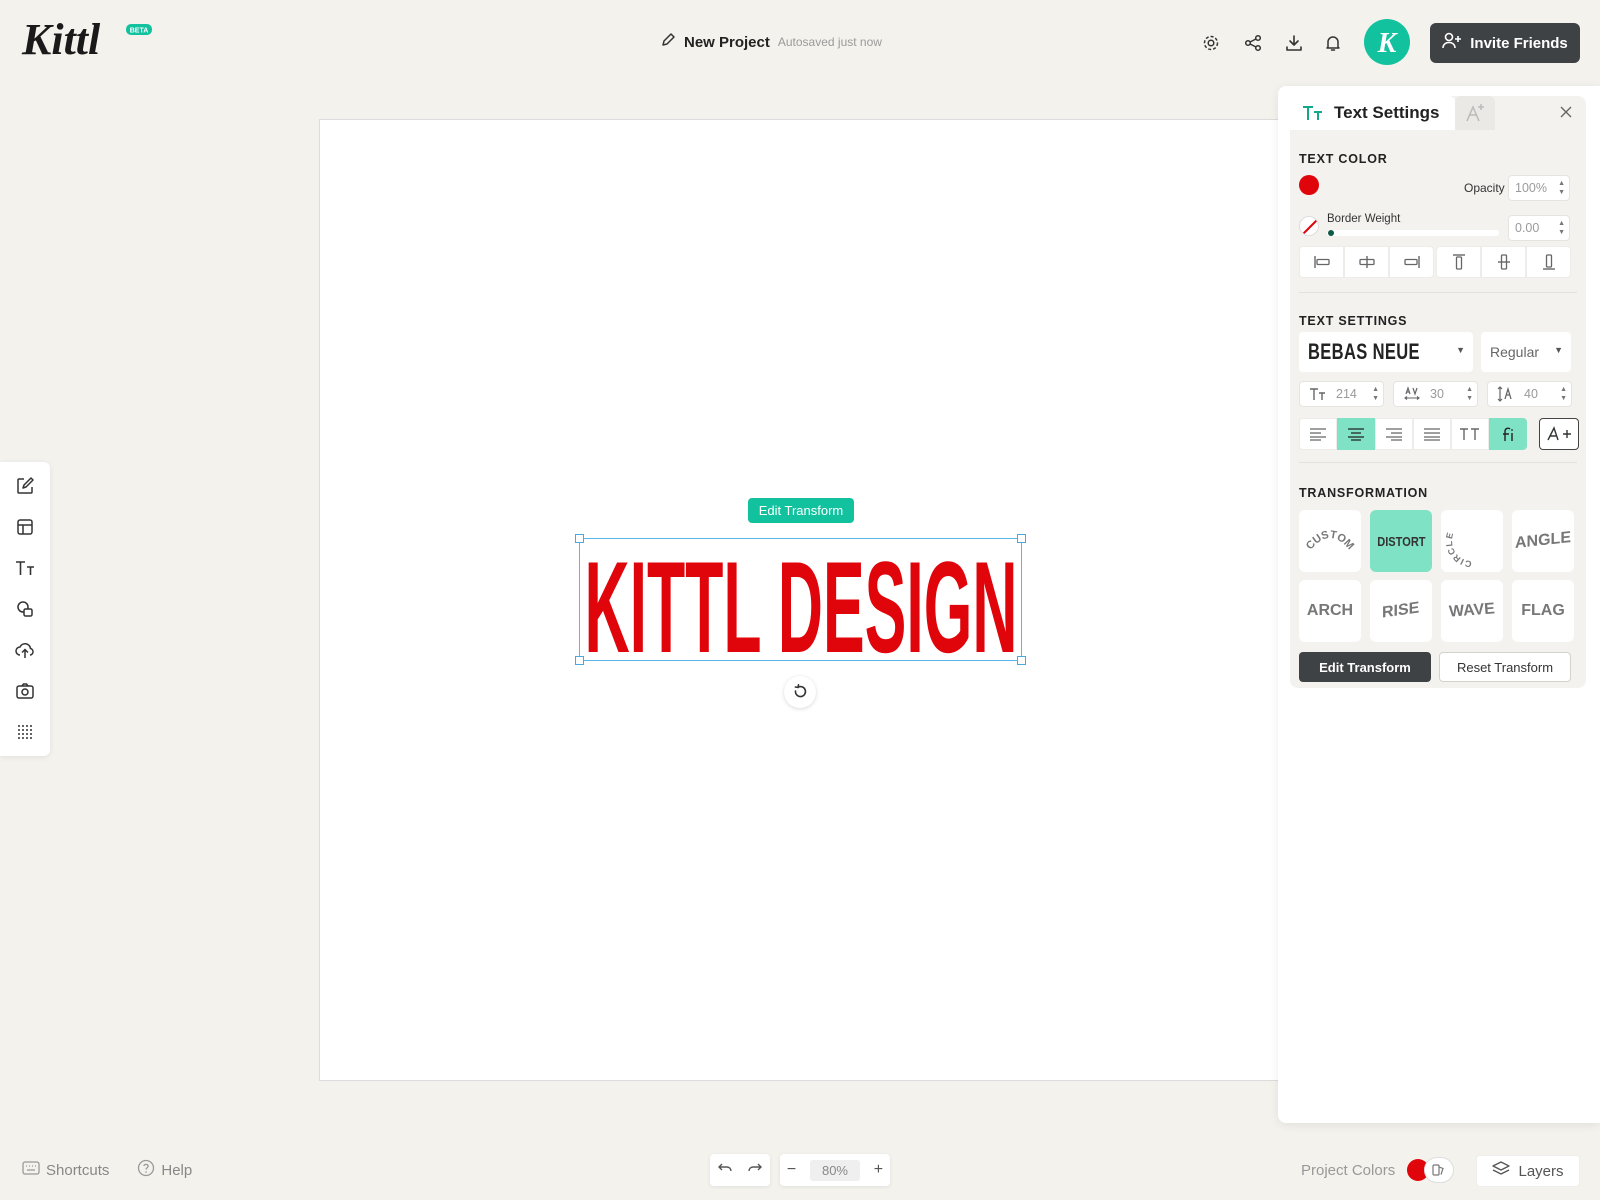 The width and height of the screenshot is (1600, 1200). I want to click on project-colors-toggle, so click(1433, 1170).